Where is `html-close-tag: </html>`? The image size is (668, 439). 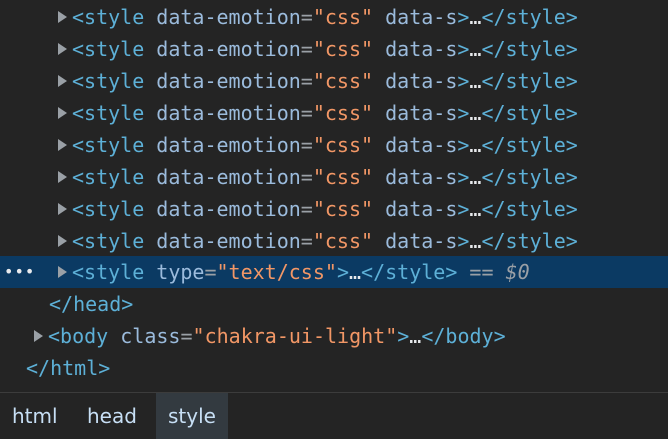 html-close-tag: </html> is located at coordinates (68, 368).